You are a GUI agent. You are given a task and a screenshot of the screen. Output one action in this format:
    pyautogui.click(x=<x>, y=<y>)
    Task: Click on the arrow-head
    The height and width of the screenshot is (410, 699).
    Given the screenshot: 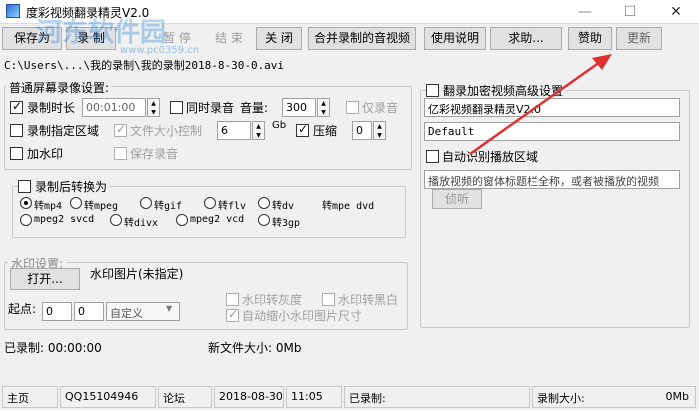 What is the action you would take?
    pyautogui.click(x=602, y=62)
    